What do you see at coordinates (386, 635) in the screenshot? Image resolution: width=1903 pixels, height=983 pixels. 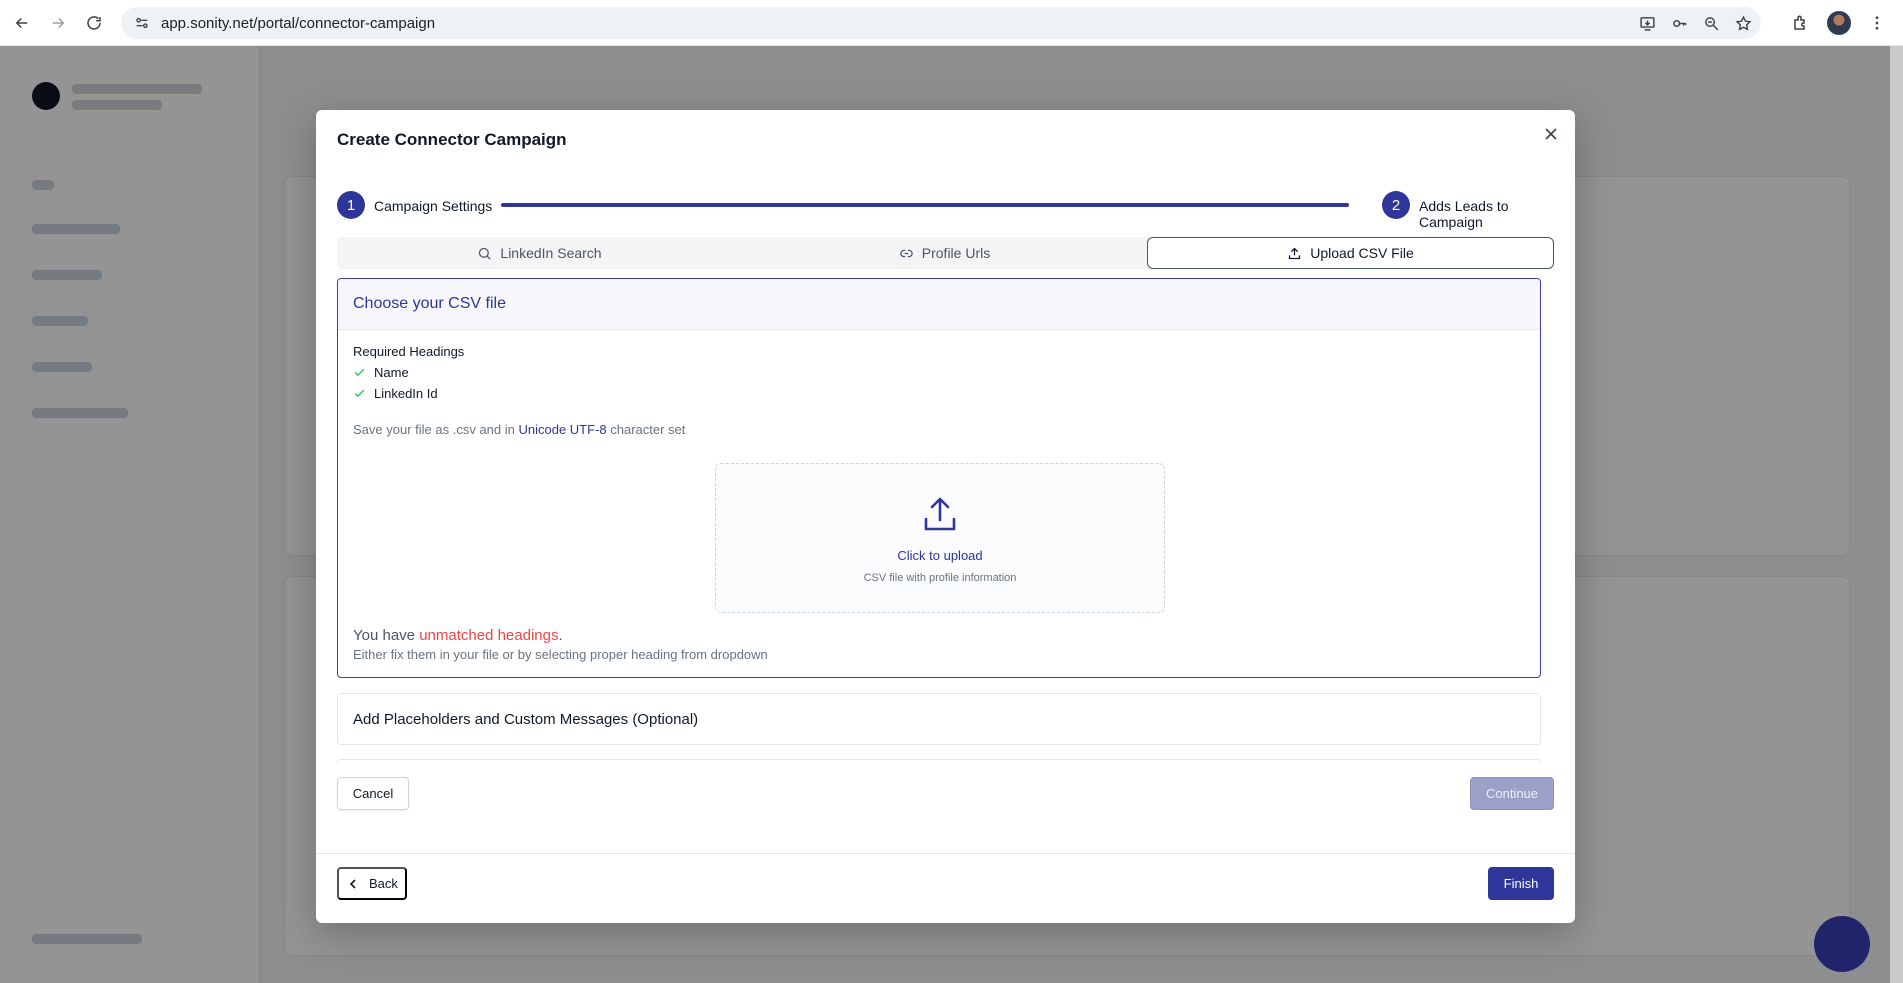 I see `warning-text: You have` at bounding box center [386, 635].